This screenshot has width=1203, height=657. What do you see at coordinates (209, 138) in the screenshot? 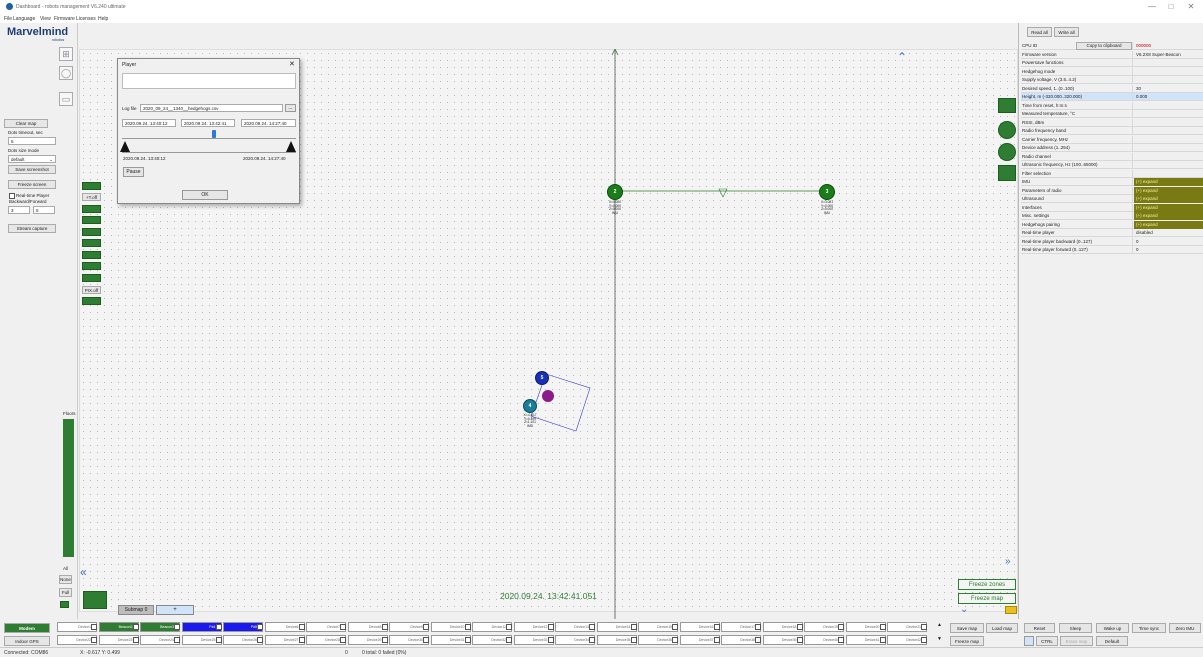
I see `timeline-track` at bounding box center [209, 138].